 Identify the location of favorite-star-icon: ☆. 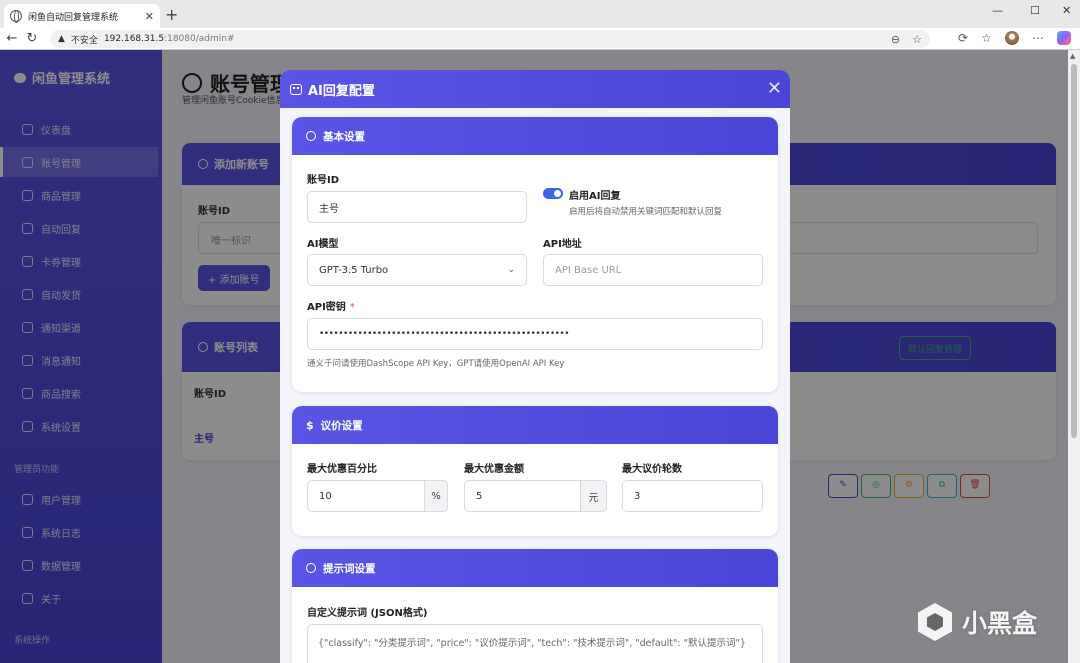
(917, 39).